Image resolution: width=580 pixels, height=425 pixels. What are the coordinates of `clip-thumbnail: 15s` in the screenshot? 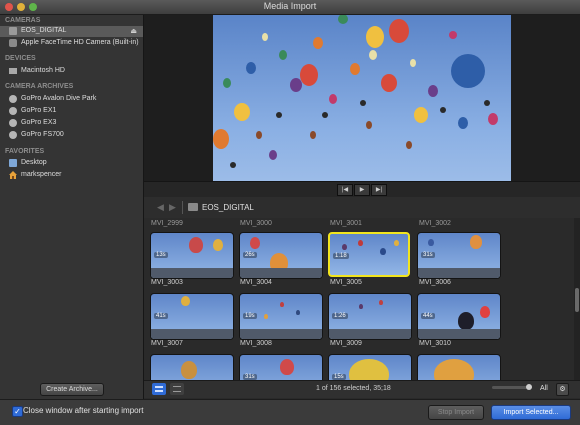 It's located at (370, 367).